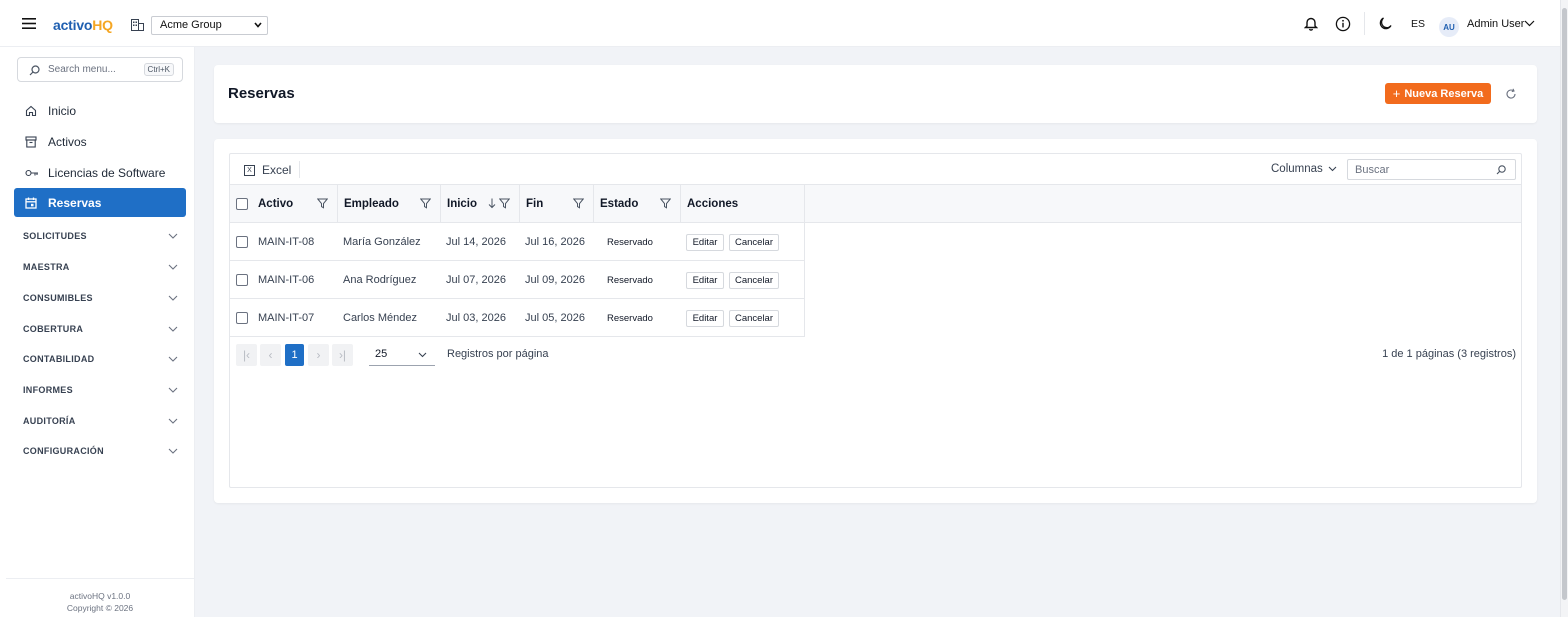 This screenshot has height=617, width=1568. Describe the element at coordinates (1311, 23) in the screenshot. I see `bell-icon` at that location.